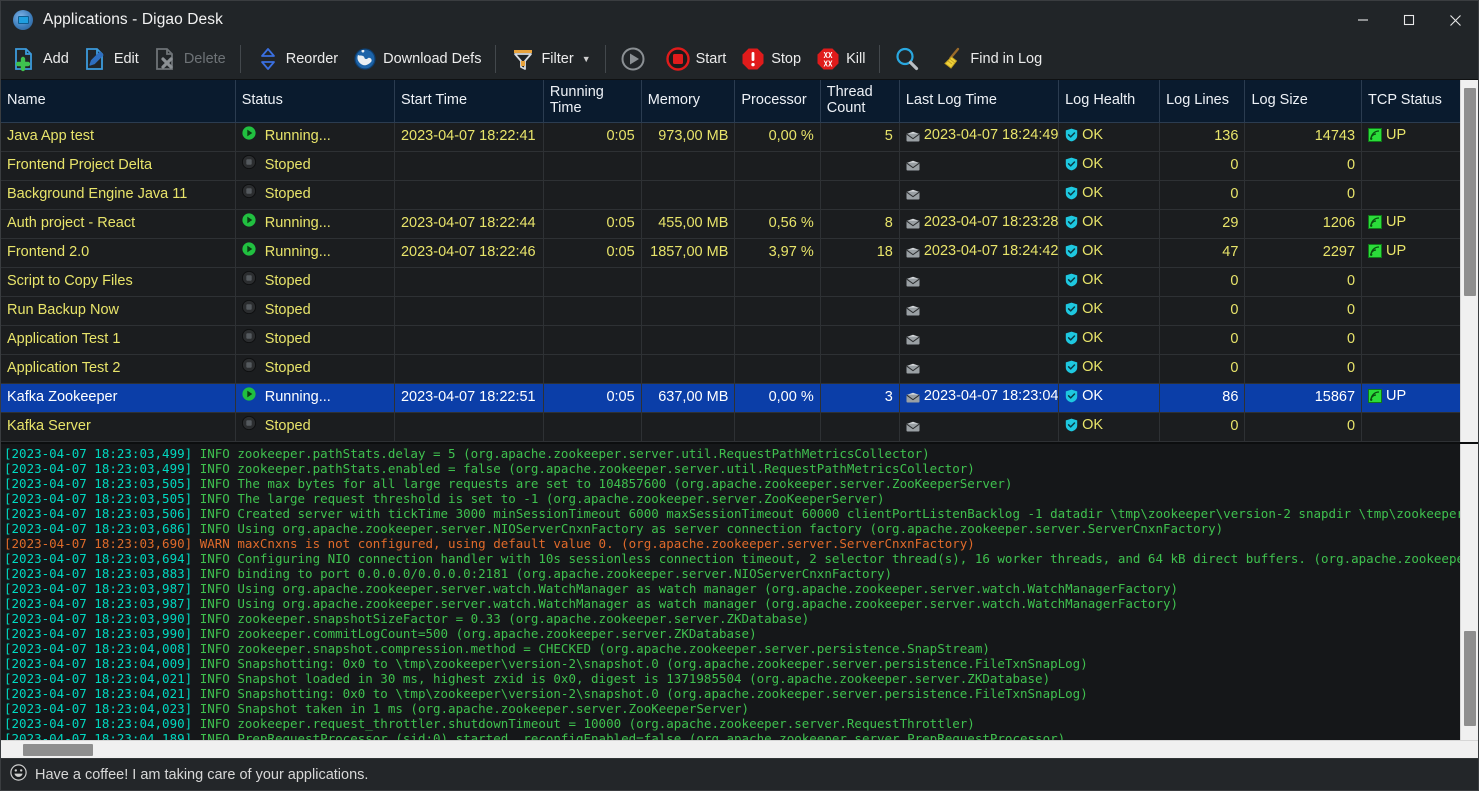 This screenshot has height=791, width=1479. I want to click on column-header-thread-count: Thread Count, so click(860, 101).